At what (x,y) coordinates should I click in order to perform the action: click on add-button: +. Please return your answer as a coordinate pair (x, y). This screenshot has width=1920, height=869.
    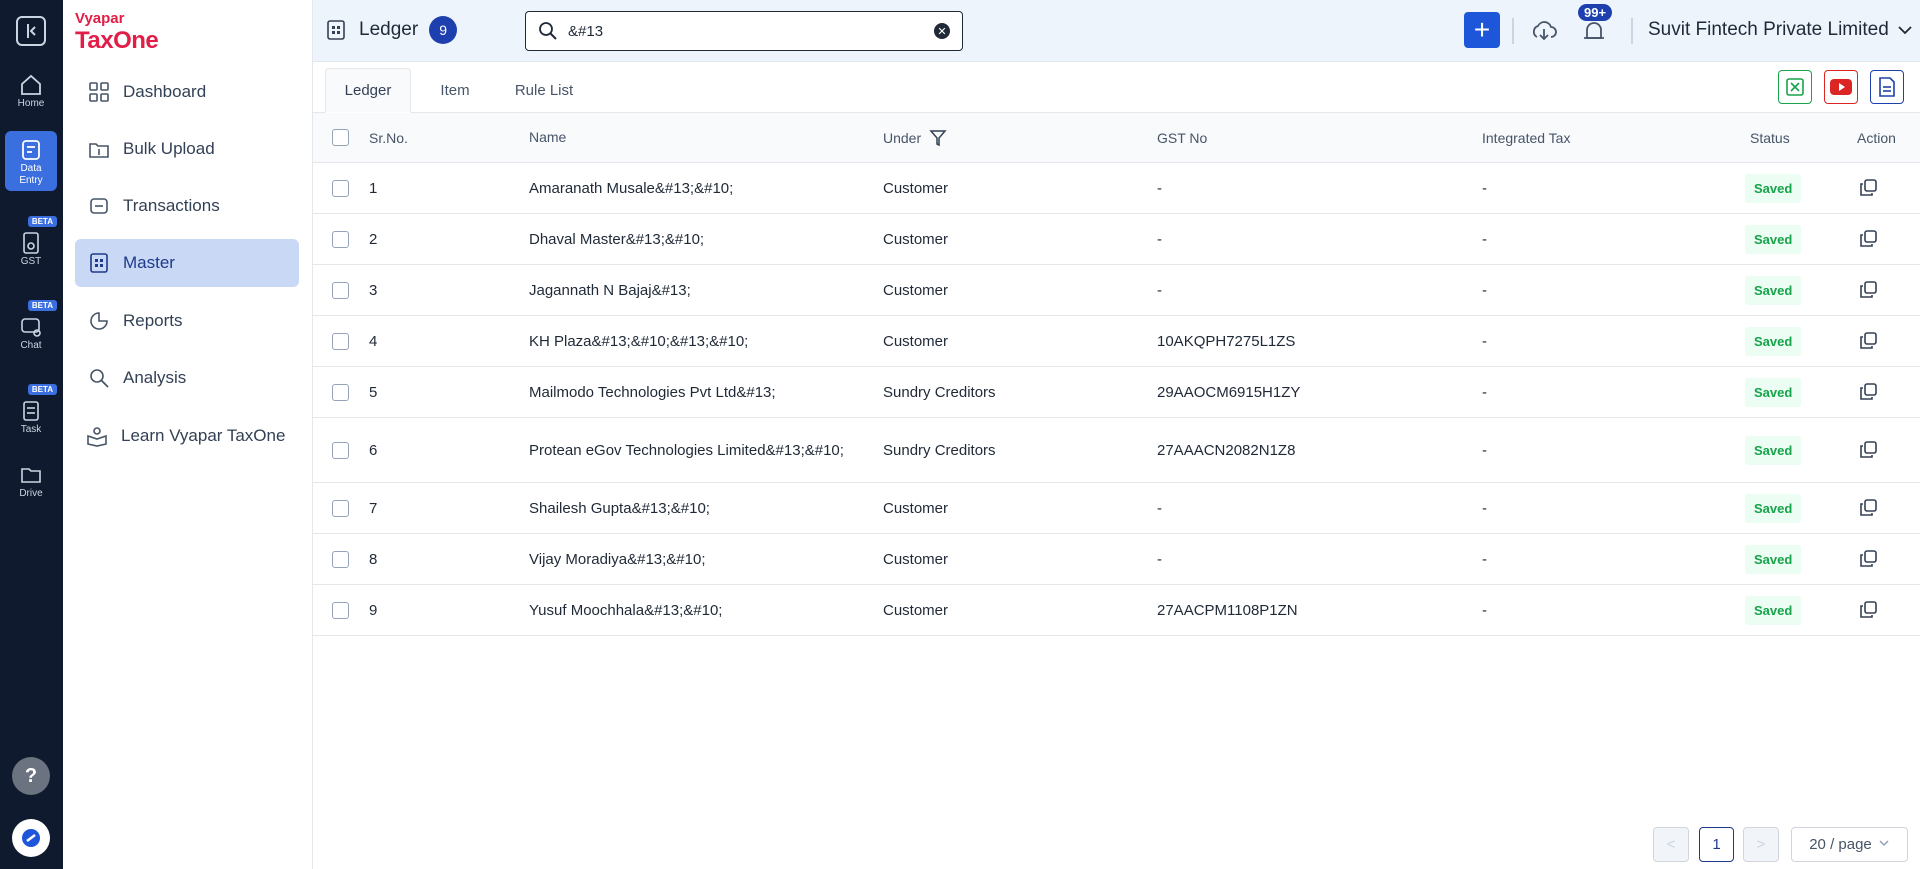
    Looking at the image, I should click on (1482, 30).